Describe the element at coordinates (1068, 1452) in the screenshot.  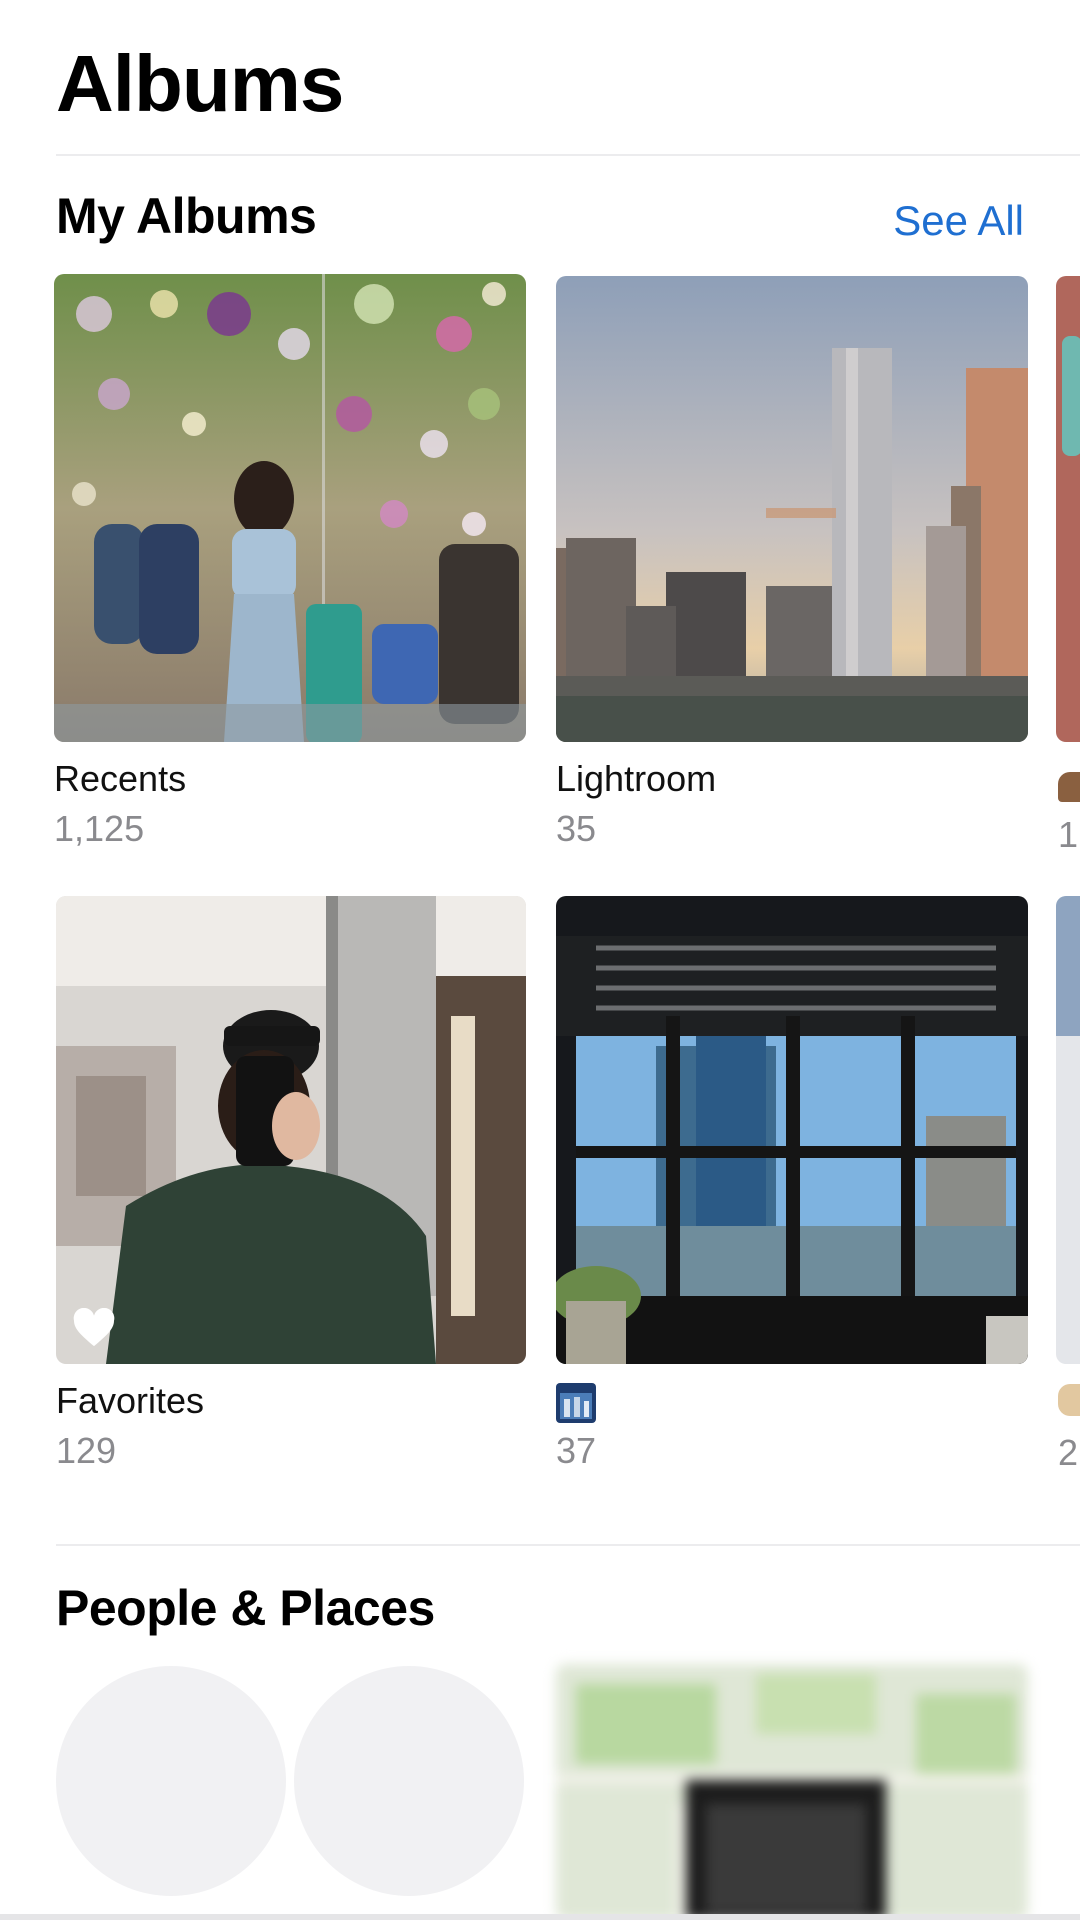
I see `peek-count: 2` at that location.